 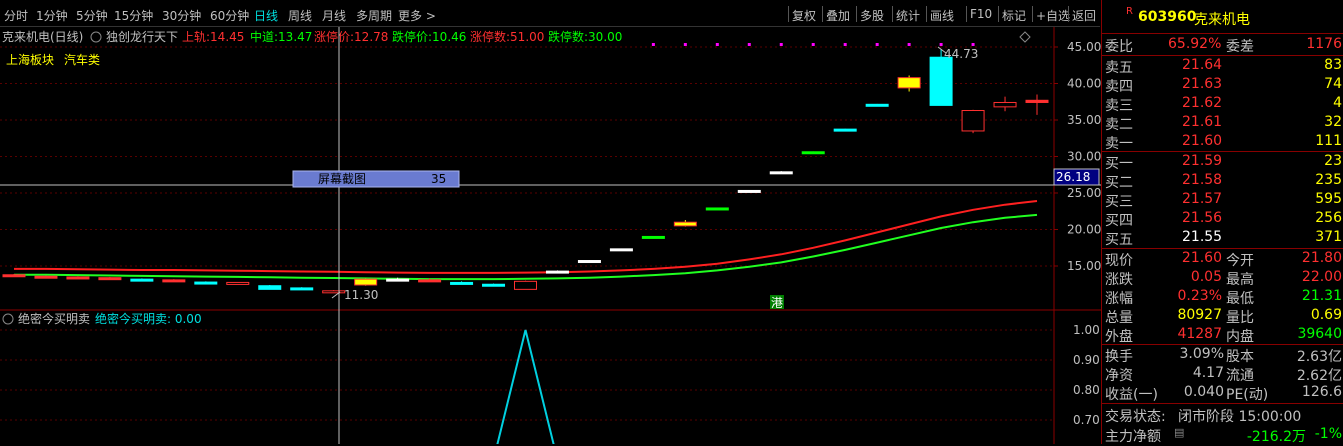 What do you see at coordinates (1086, 420) in the screenshot?
I see `sub-tick-label: 0.70` at bounding box center [1086, 420].